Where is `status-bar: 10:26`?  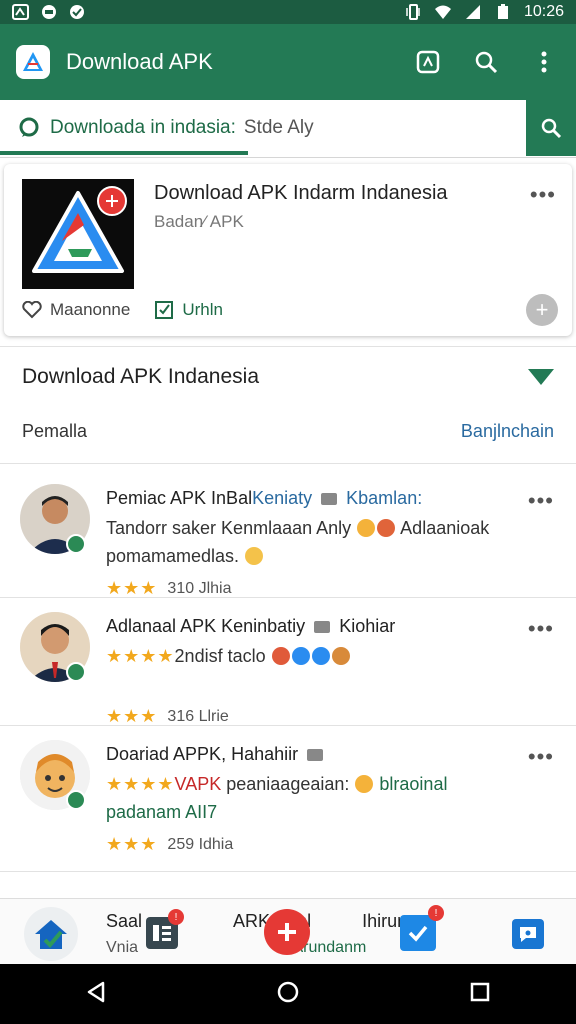 status-bar: 10:26 is located at coordinates (288, 12).